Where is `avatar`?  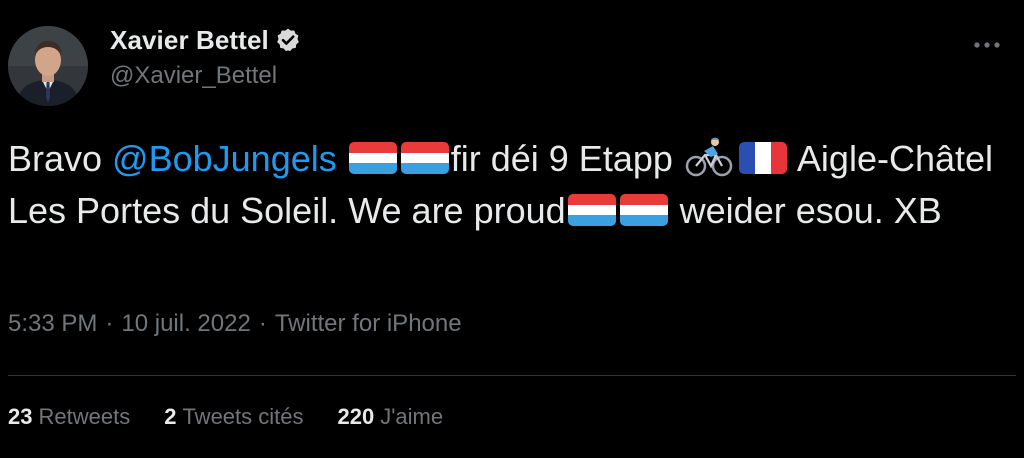
avatar is located at coordinates (48, 66).